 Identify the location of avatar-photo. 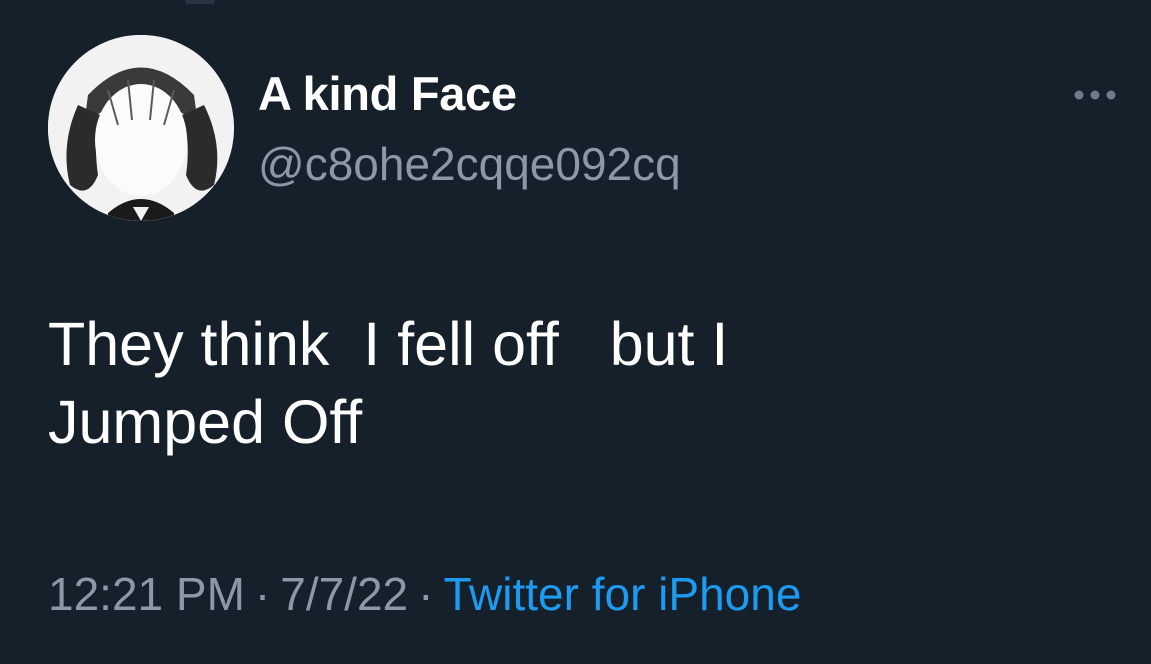
(141, 128).